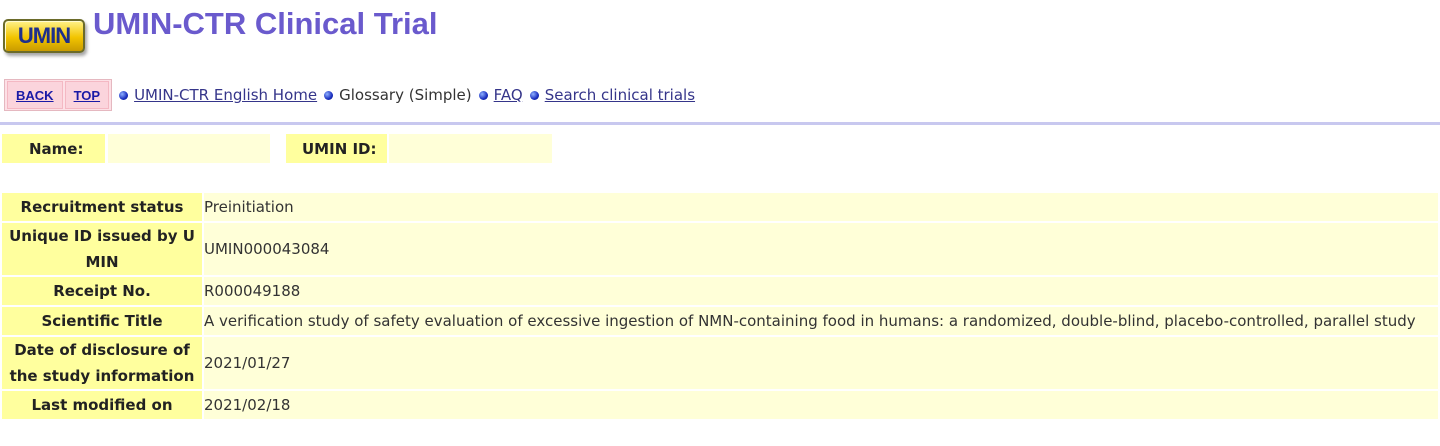 Image resolution: width=1440 pixels, height=446 pixels. I want to click on name-id-row: Name: UMIN ID:, so click(277, 148).